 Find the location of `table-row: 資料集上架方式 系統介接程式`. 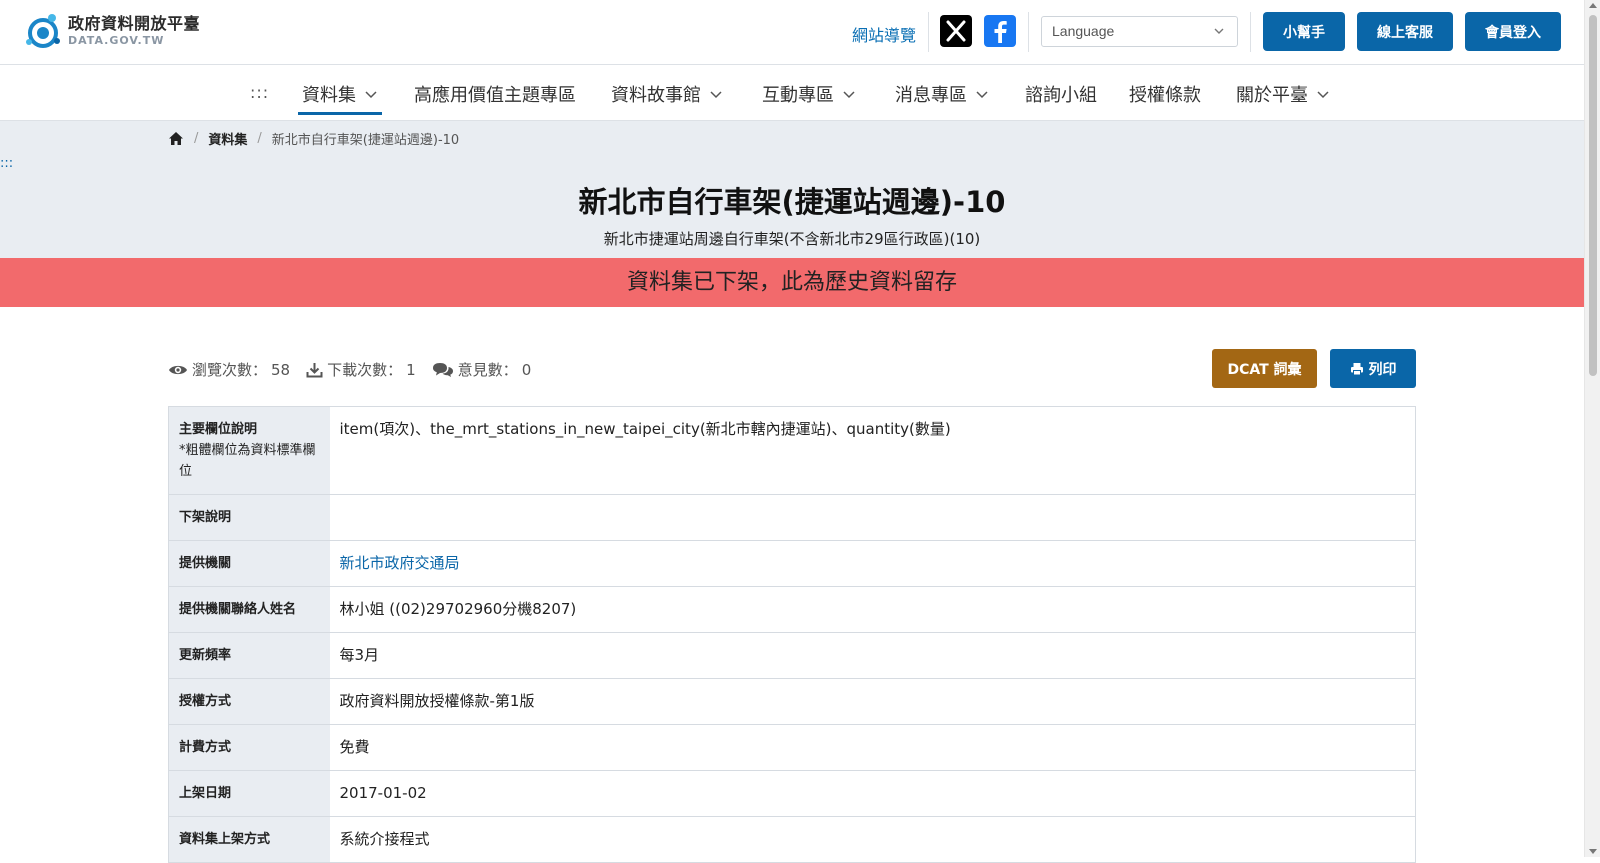

table-row: 資料集上架方式 系統介接程式 is located at coordinates (792, 839).